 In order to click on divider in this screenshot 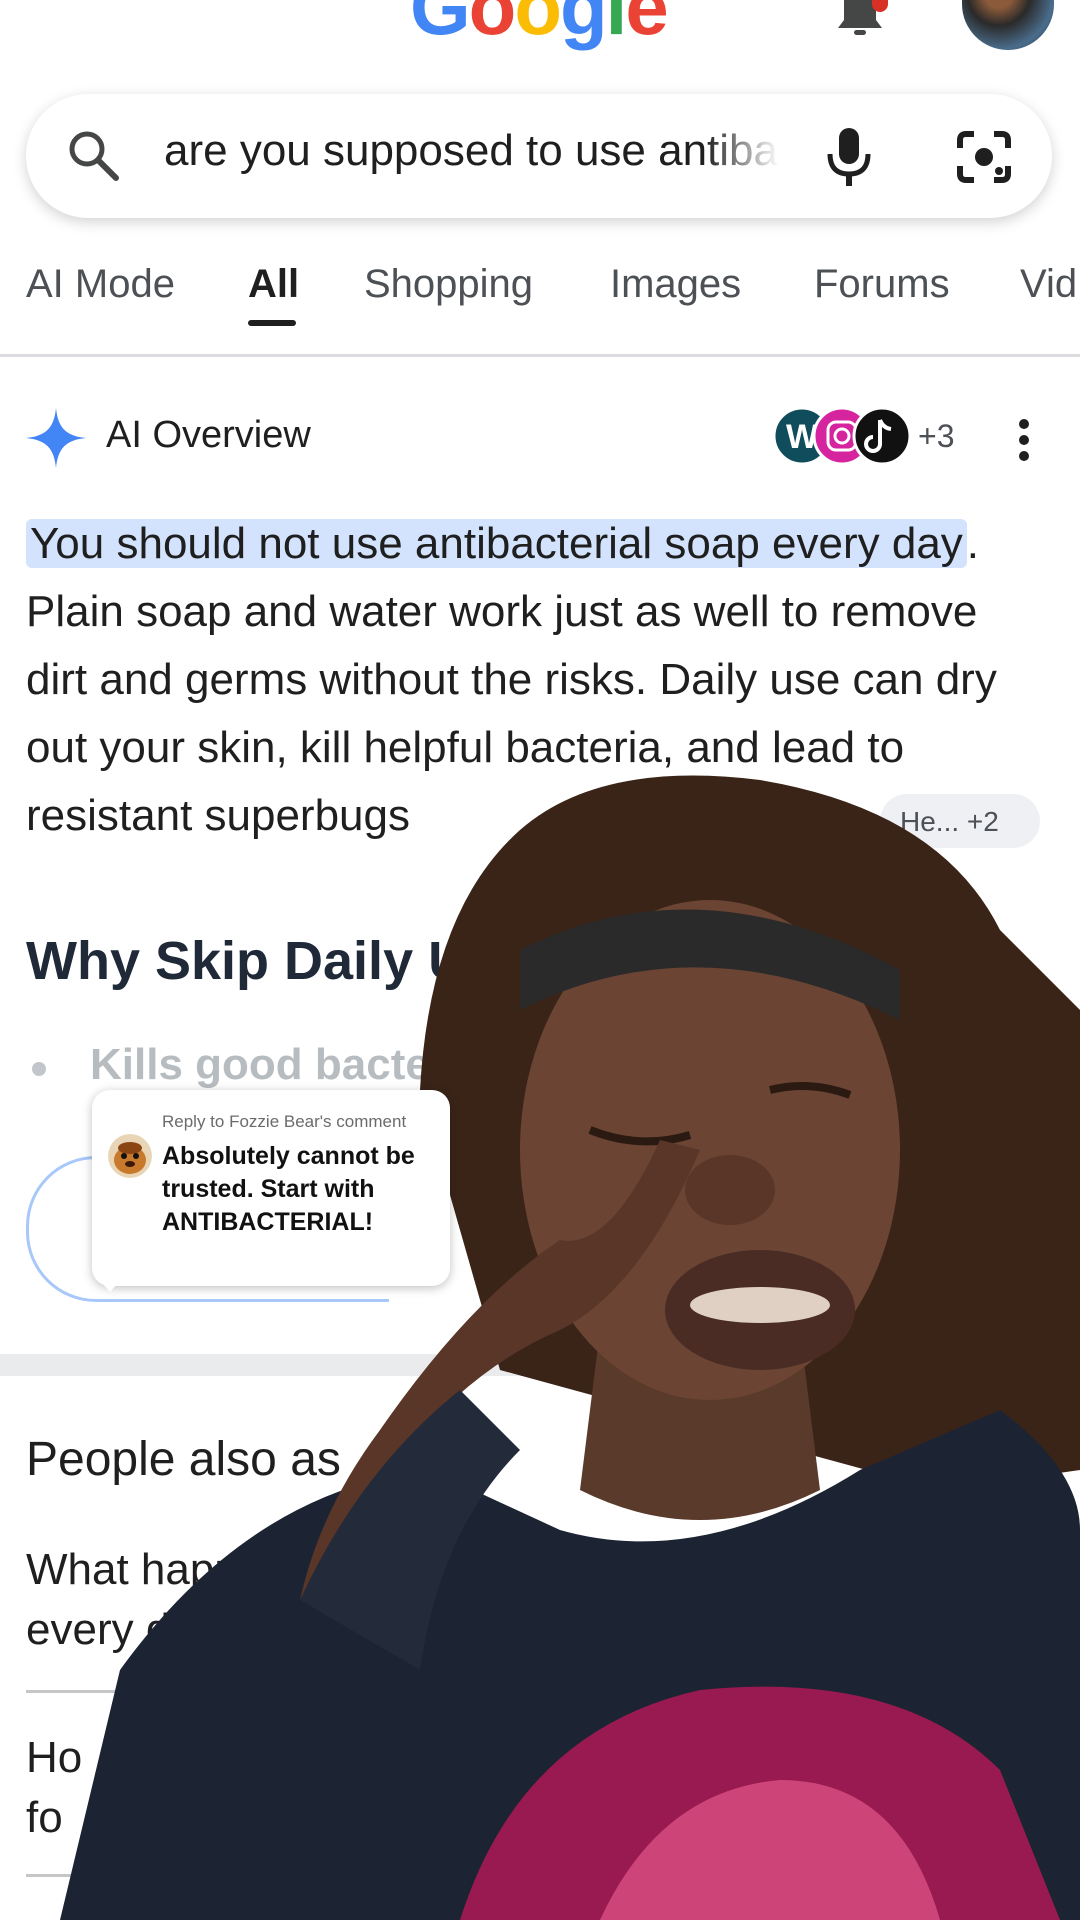, I will do `click(540, 355)`.